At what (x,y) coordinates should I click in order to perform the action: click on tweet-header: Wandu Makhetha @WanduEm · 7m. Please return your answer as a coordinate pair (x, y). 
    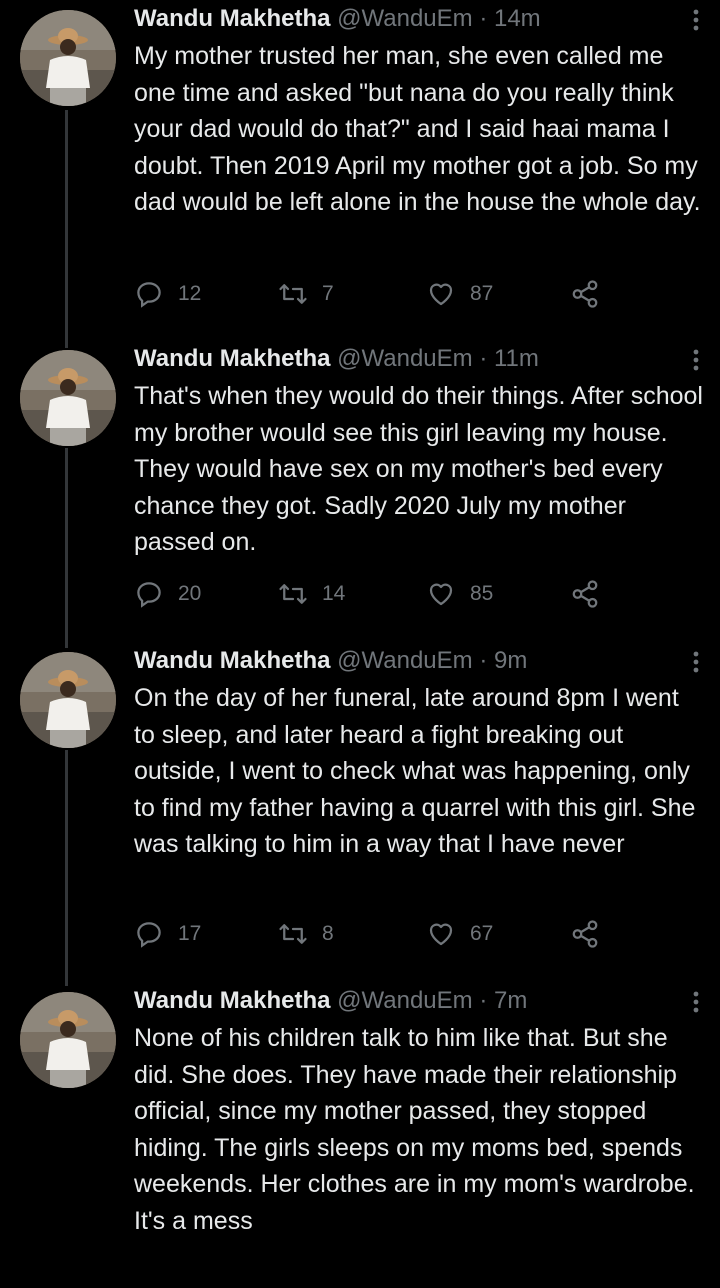
    Looking at the image, I should click on (419, 1001).